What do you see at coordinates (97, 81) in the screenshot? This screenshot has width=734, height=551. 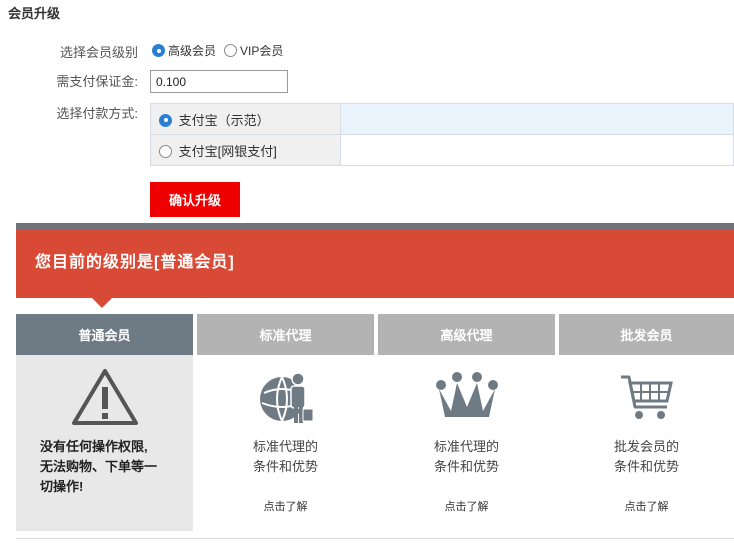 I see `deposit-label: 需支付保证金:` at bounding box center [97, 81].